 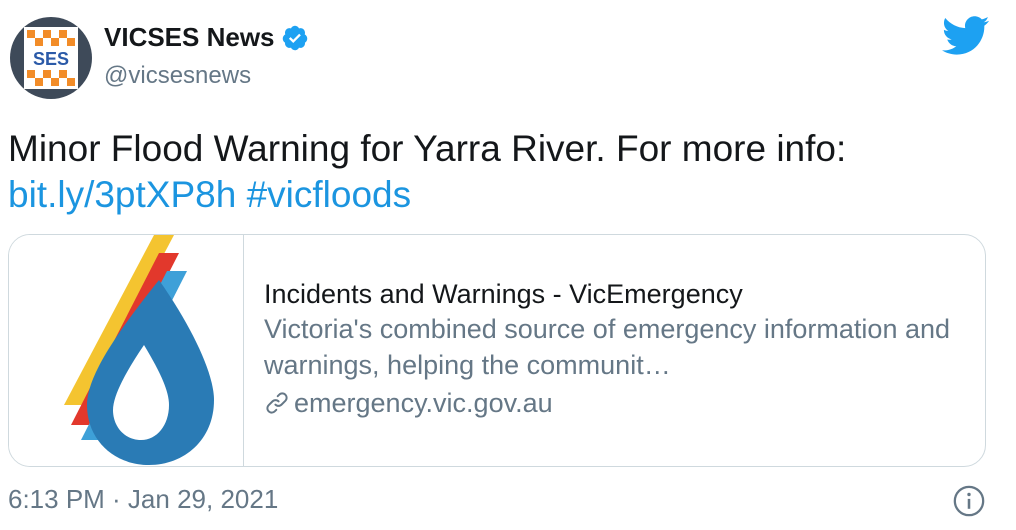 What do you see at coordinates (329, 194) in the screenshot?
I see `tweet-hashtag: #vicfloods` at bounding box center [329, 194].